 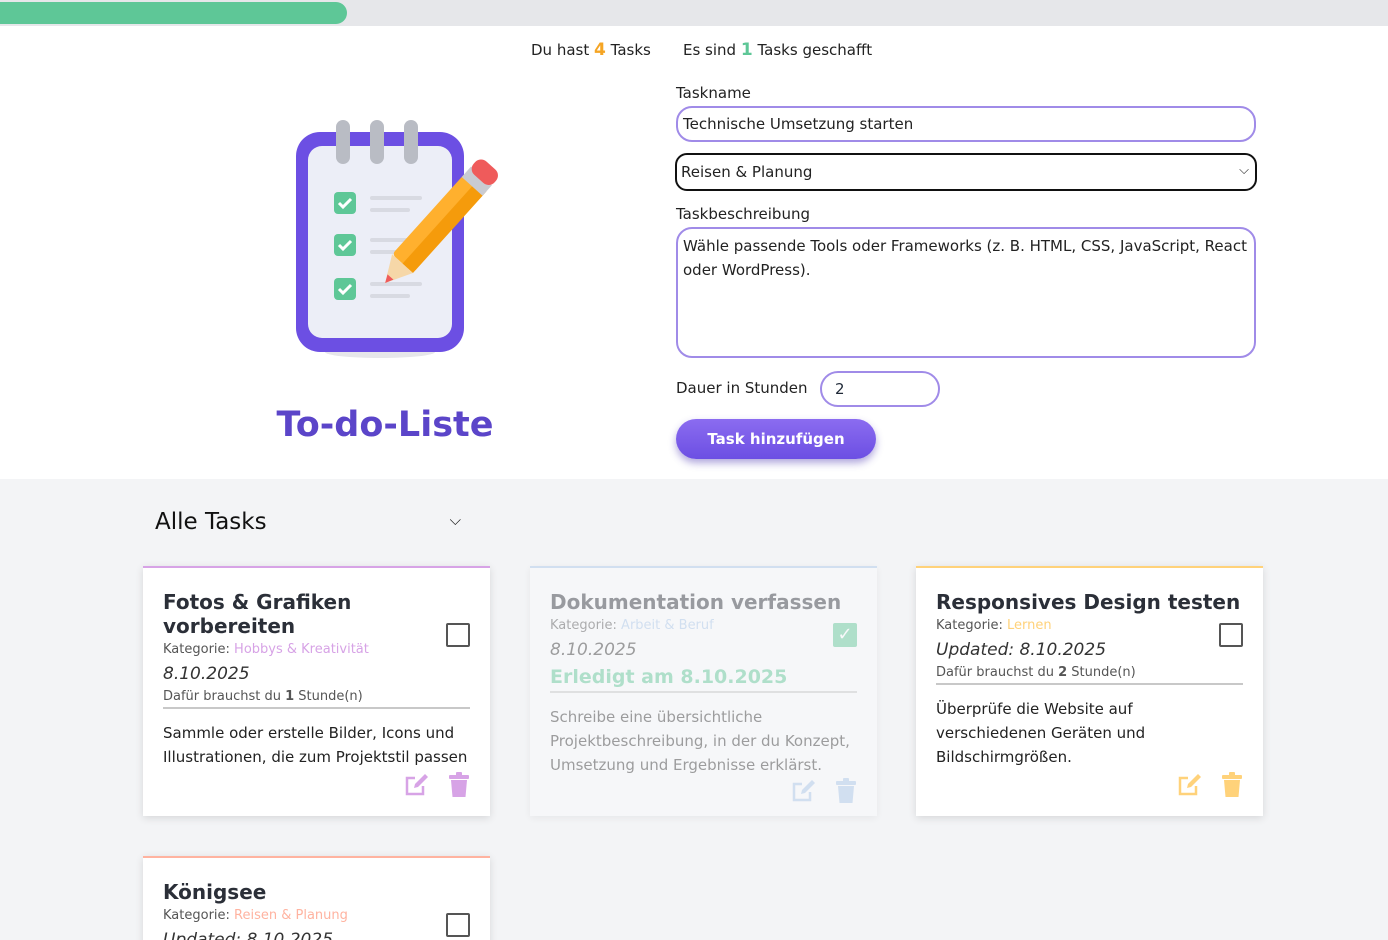 What do you see at coordinates (696, 602) in the screenshot?
I see `task-title: Dokumentation verfassen` at bounding box center [696, 602].